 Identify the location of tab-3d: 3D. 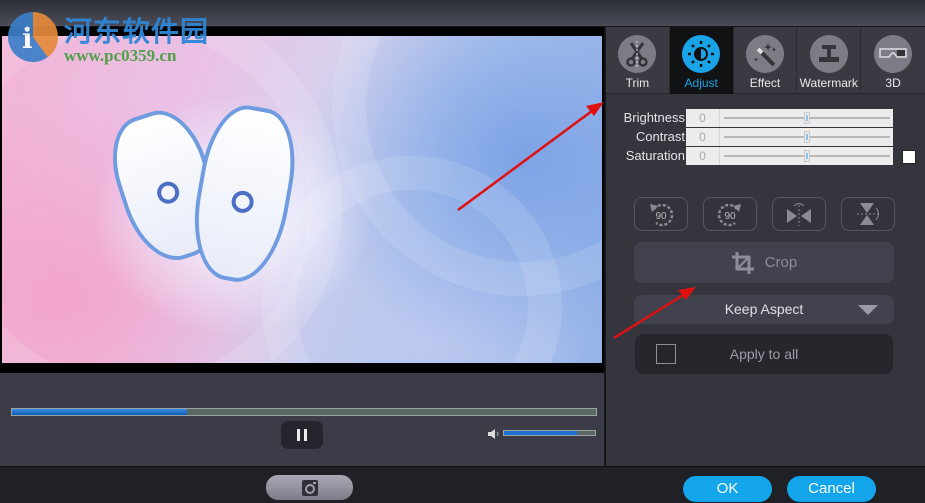
(893, 60).